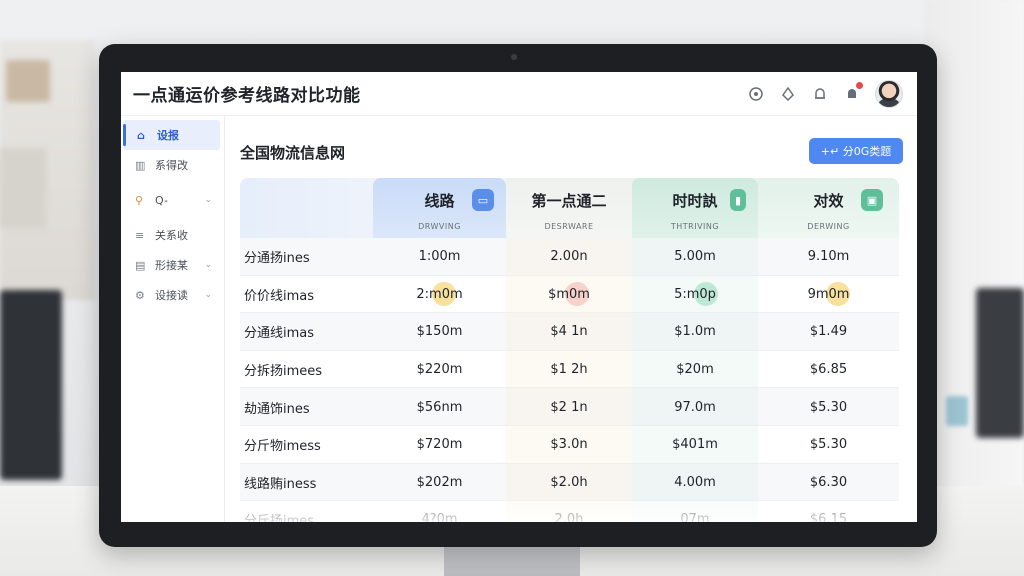 Image resolution: width=1024 pixels, height=576 pixels. I want to click on notification-icon, so click(853, 92).